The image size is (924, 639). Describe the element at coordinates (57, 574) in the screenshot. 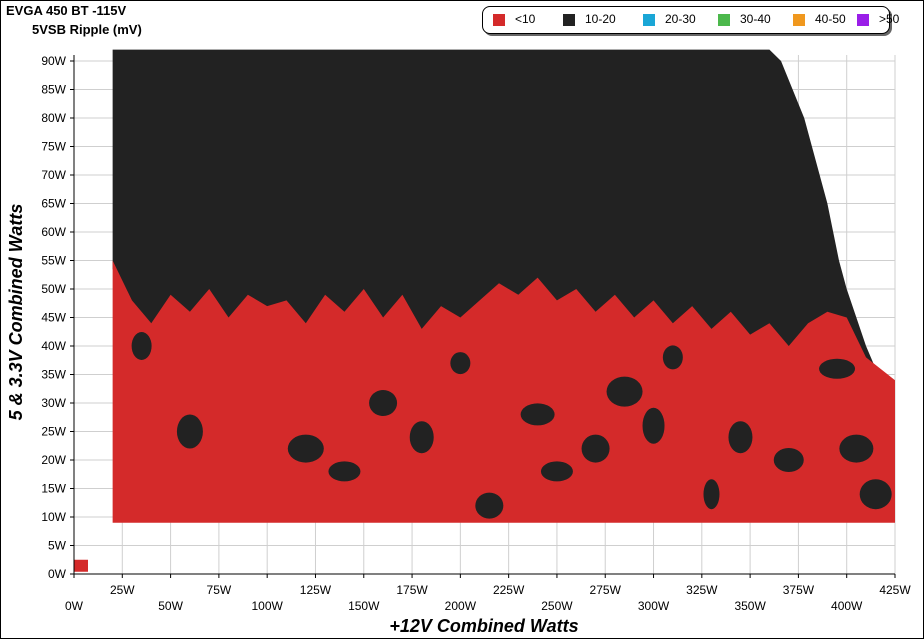

I see `y-tick-label: 0W` at that location.